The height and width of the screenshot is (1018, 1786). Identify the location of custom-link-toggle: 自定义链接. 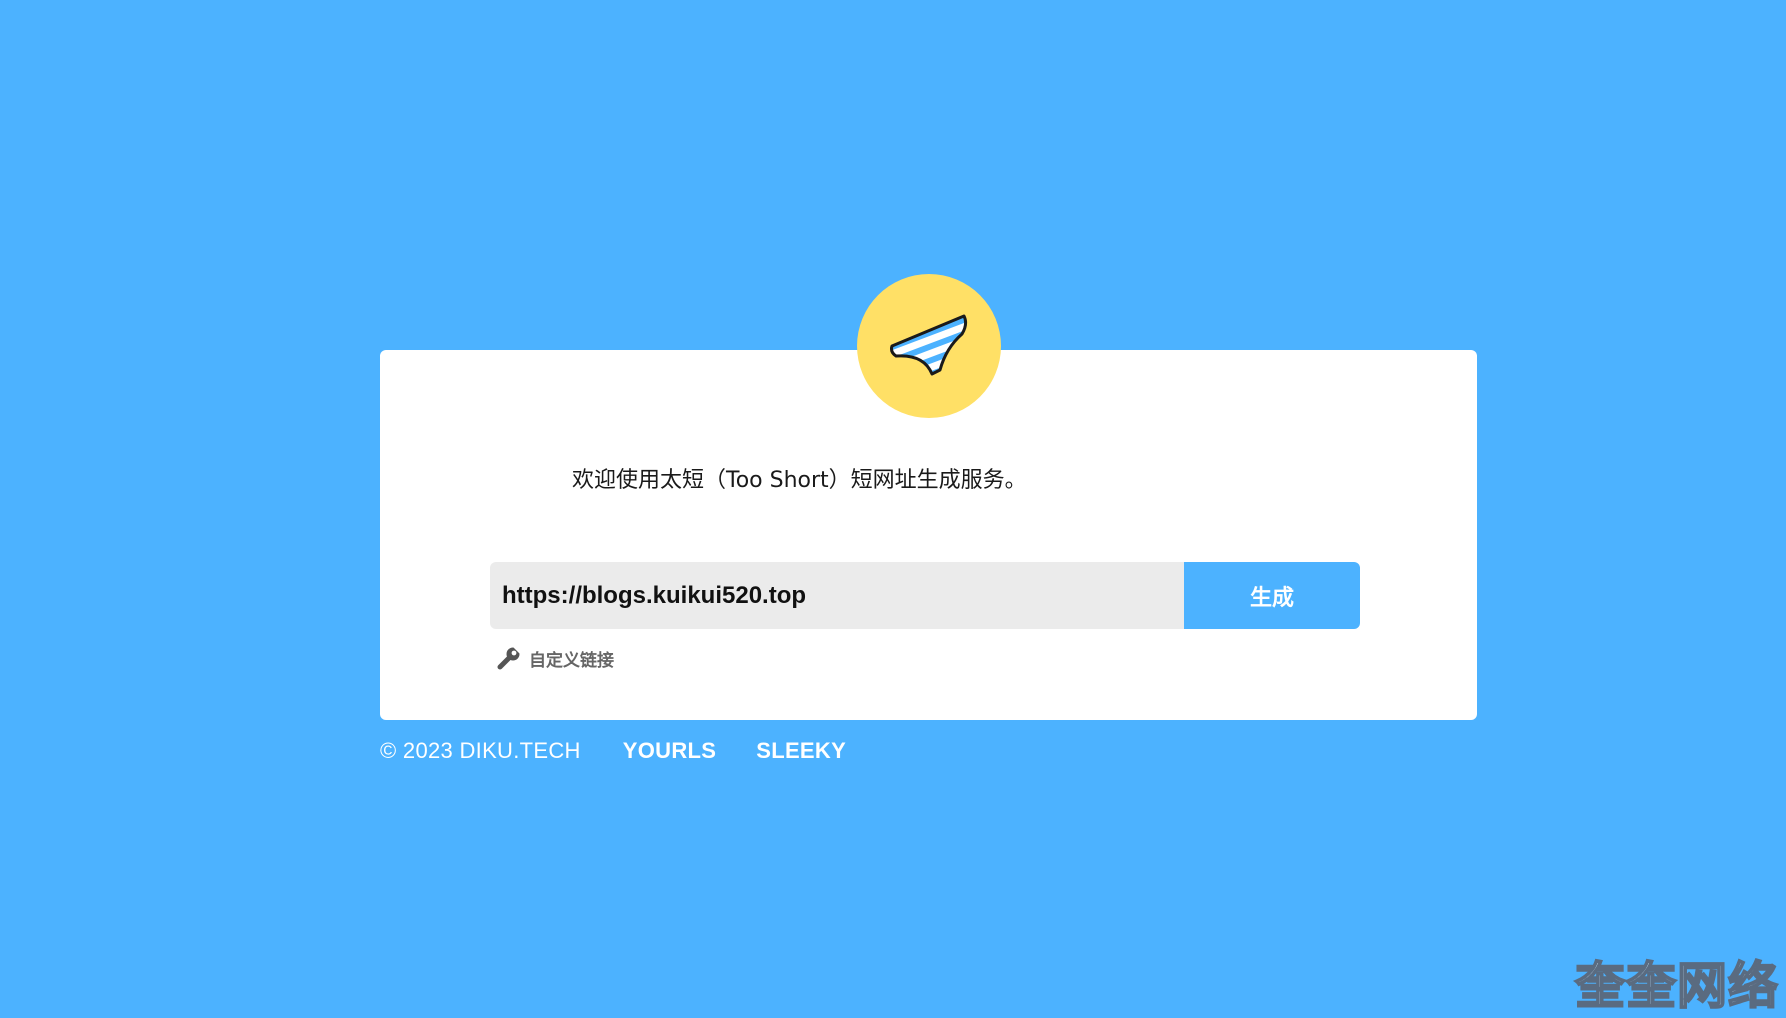
(555, 658).